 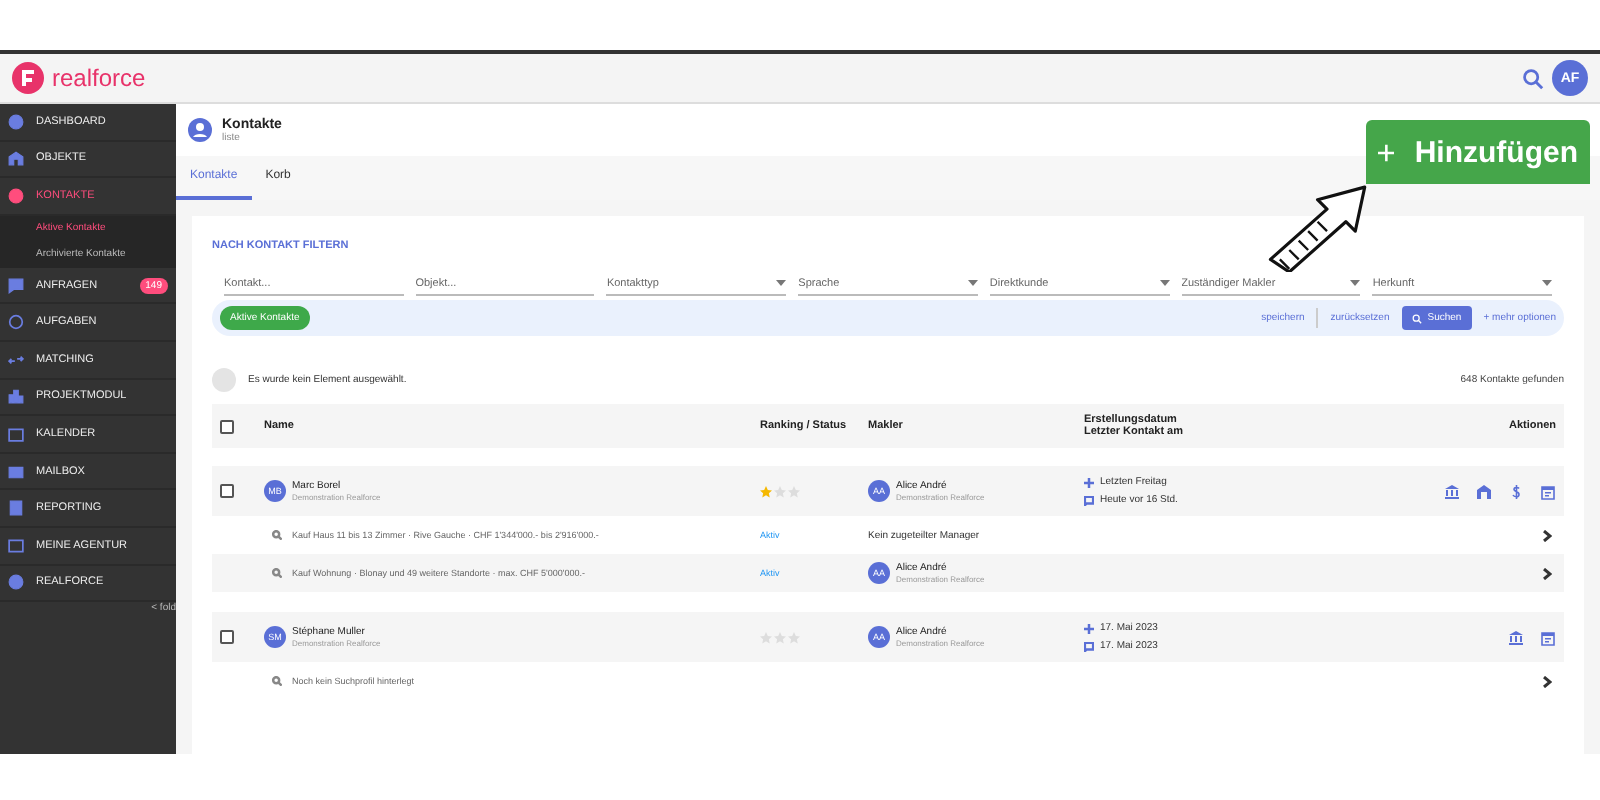 I want to click on logo-text: realforce, so click(x=99, y=78).